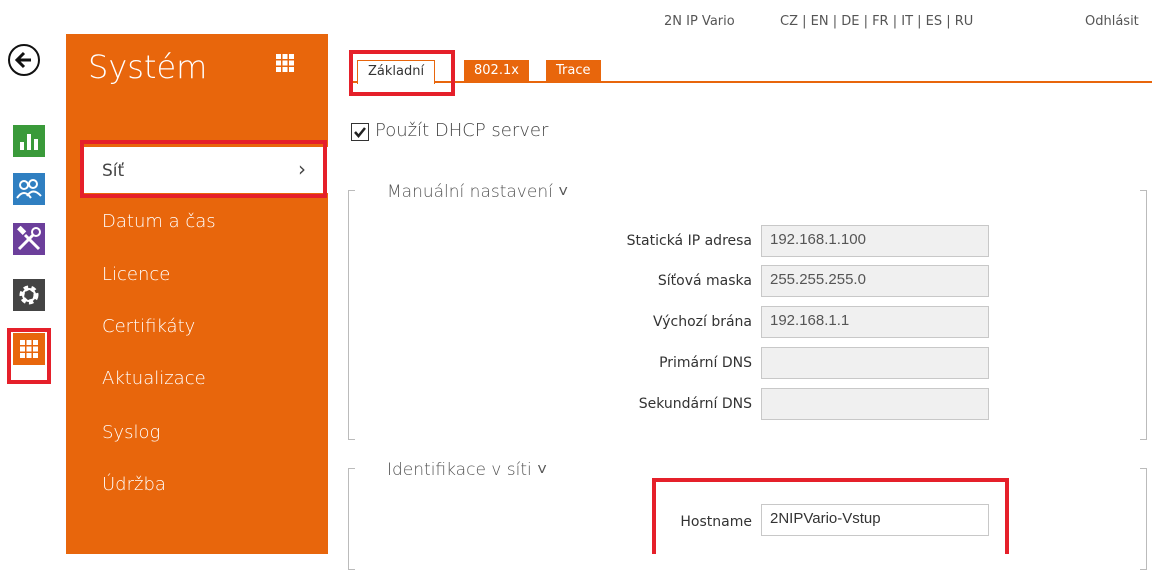  Describe the element at coordinates (203, 169) in the screenshot. I see `highlight-sit-item` at that location.